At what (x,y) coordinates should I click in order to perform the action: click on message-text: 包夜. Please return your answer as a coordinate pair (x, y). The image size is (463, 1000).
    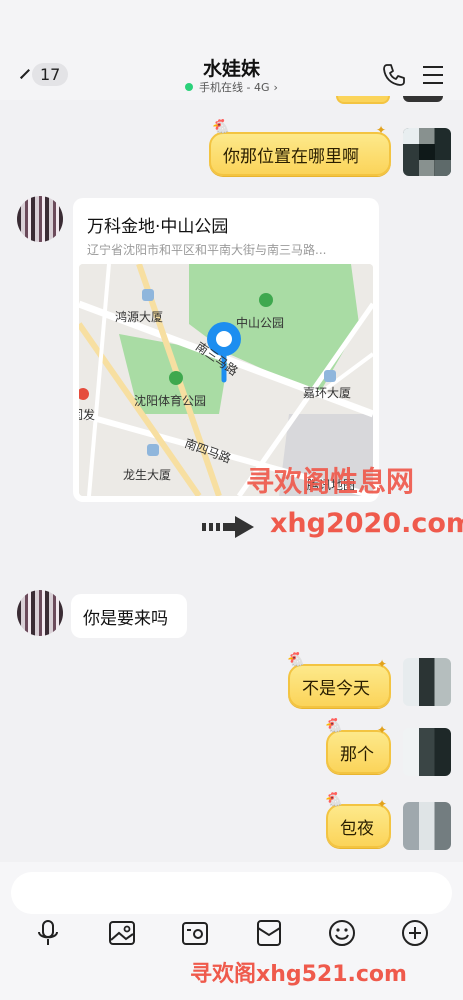
    Looking at the image, I should click on (357, 829).